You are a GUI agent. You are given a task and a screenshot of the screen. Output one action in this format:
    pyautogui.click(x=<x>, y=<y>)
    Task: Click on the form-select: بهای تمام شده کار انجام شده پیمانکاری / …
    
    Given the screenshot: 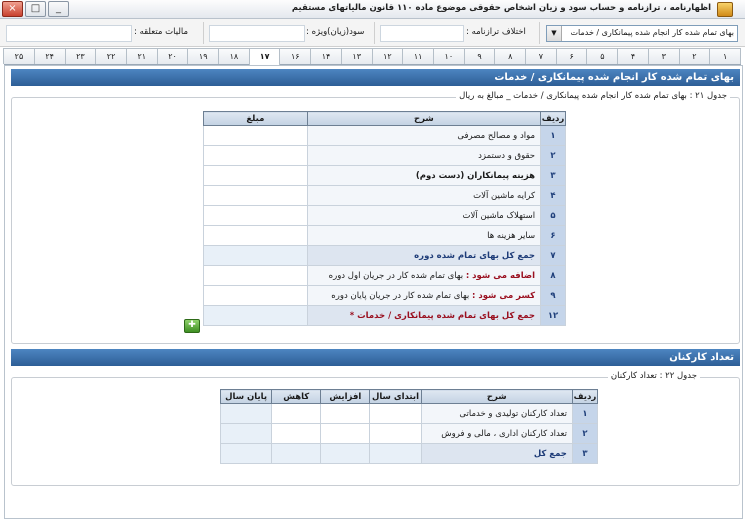 What is the action you would take?
    pyautogui.click(x=642, y=33)
    